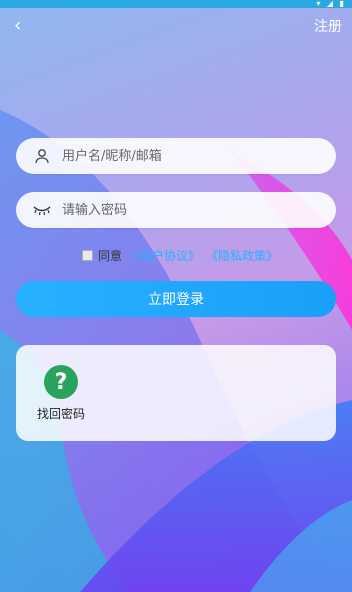  What do you see at coordinates (176, 393) in the screenshot?
I see `extras-panel: ? 找回密码` at bounding box center [176, 393].